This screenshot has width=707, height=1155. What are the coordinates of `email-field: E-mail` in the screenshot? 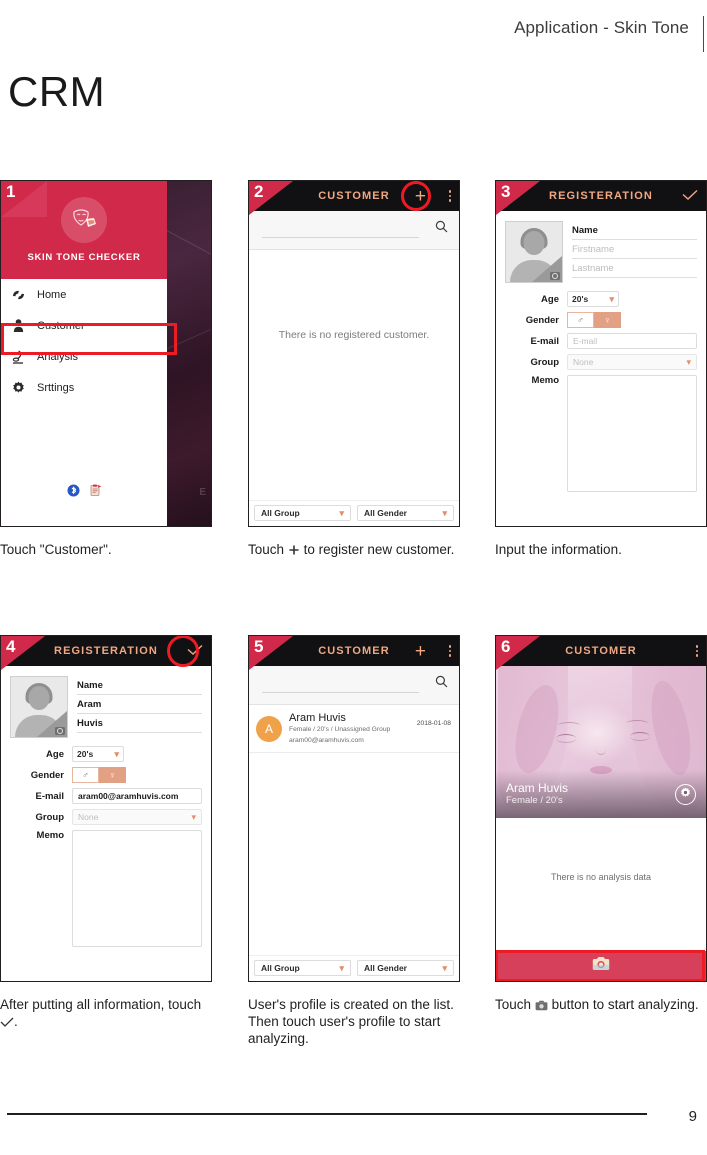 It's located at (632, 341).